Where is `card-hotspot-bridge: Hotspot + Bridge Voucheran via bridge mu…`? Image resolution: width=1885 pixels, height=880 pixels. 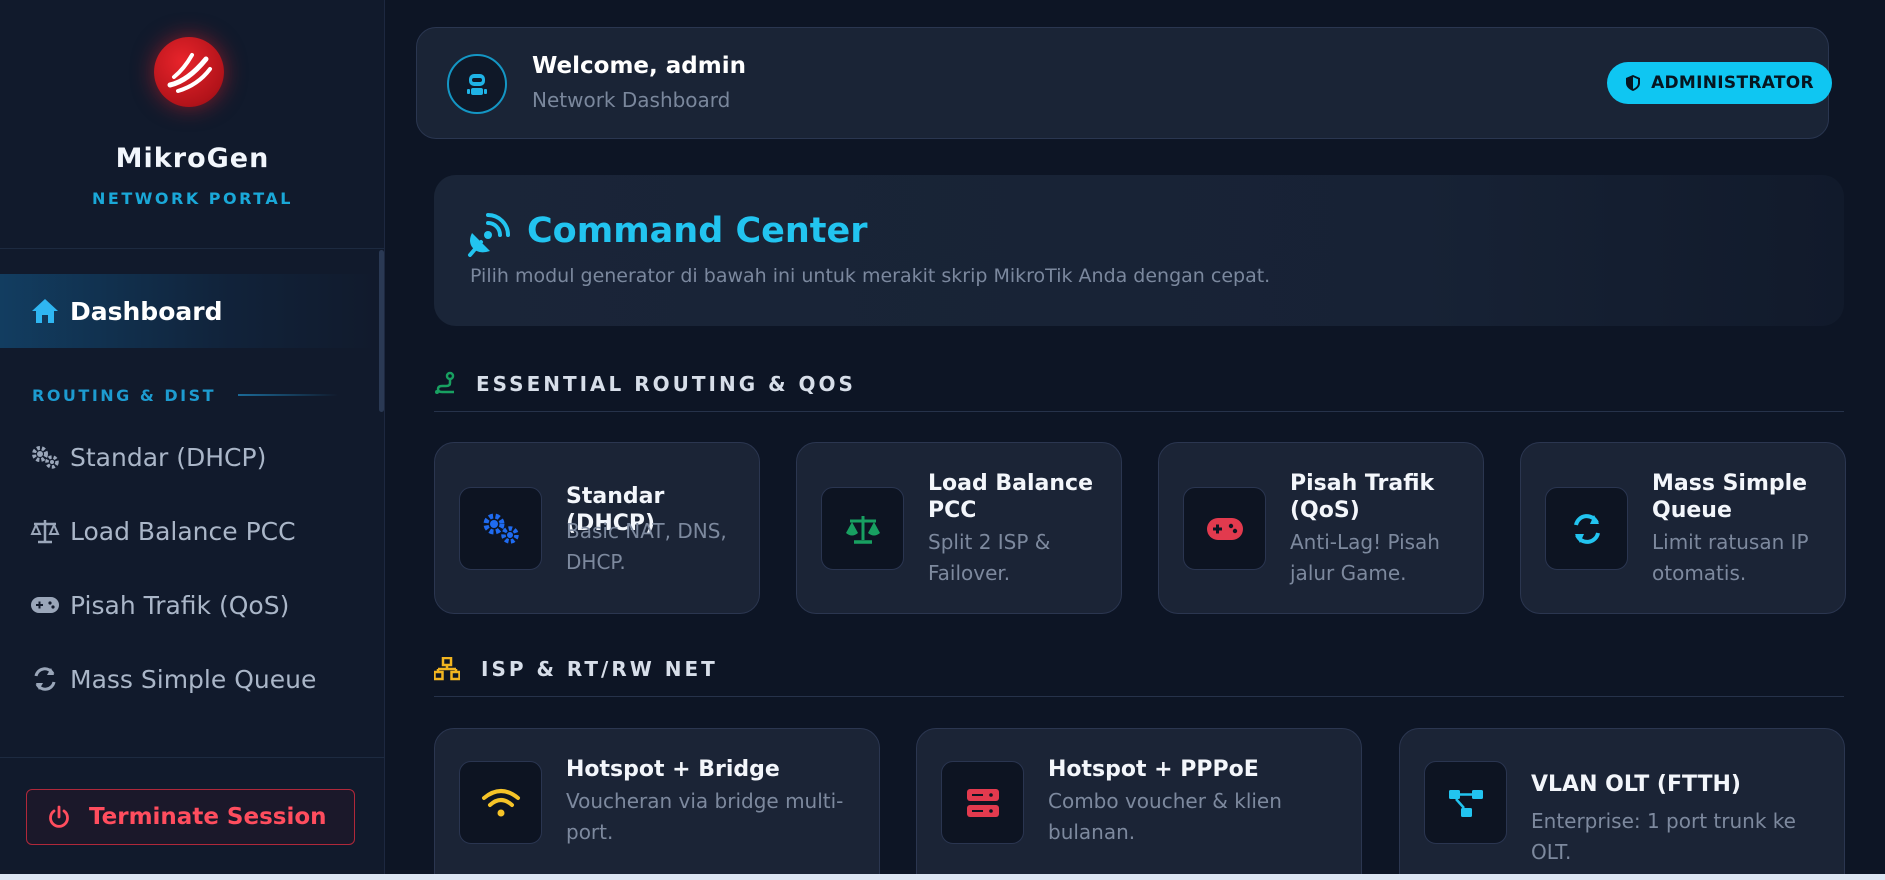 card-hotspot-bridge: Hotspot + Bridge Voucheran via bridge mu… is located at coordinates (657, 804).